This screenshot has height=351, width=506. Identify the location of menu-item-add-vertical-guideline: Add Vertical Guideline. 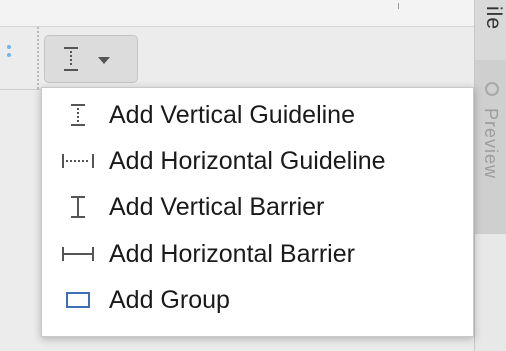
(257, 115).